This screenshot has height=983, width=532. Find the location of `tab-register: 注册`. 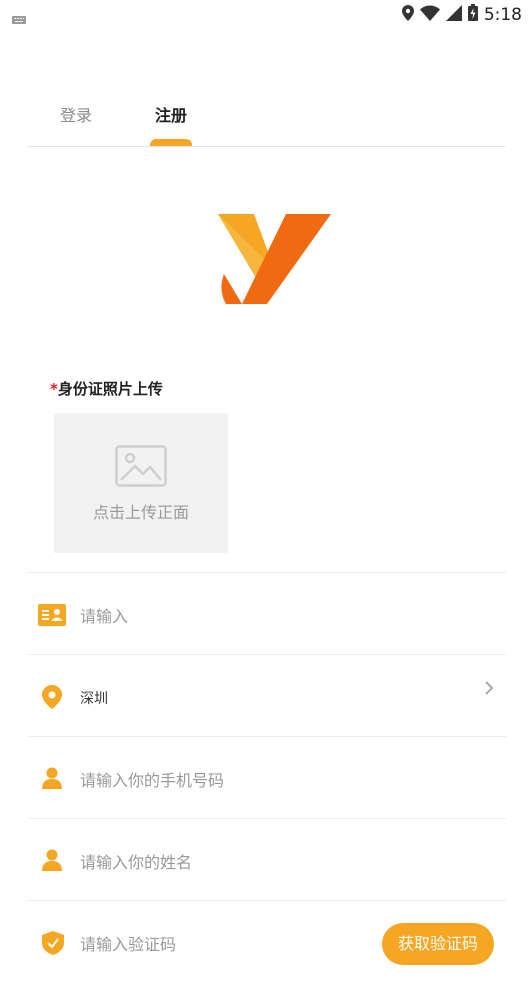

tab-register: 注册 is located at coordinates (171, 114).